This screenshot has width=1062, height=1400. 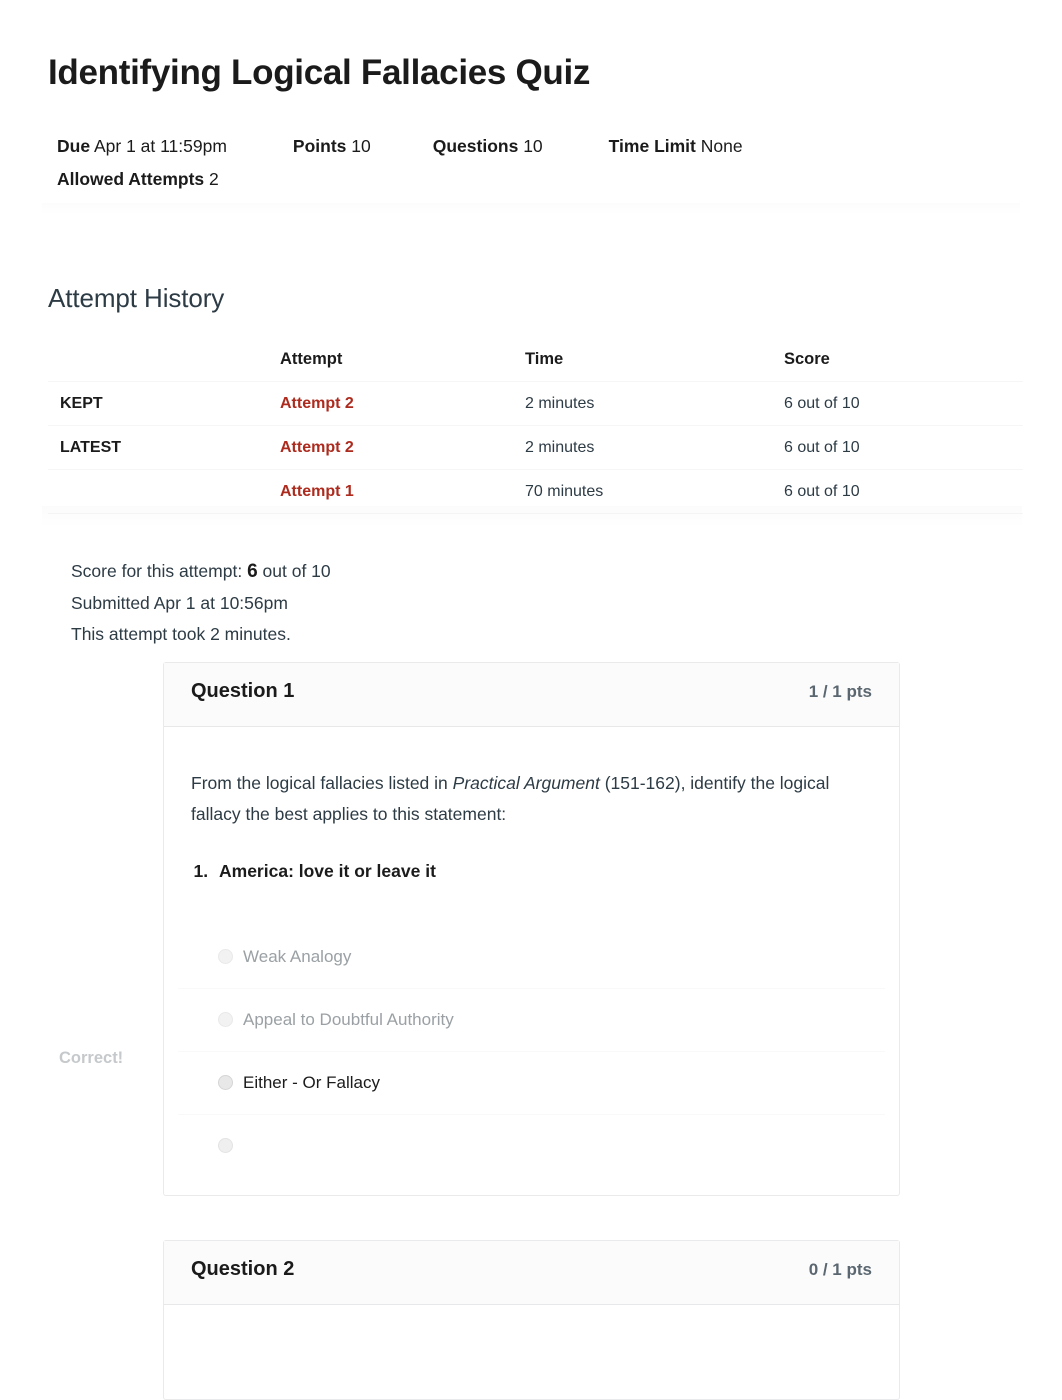 What do you see at coordinates (214, 179) in the screenshot?
I see `meta-allowed-attempts-value: 2` at bounding box center [214, 179].